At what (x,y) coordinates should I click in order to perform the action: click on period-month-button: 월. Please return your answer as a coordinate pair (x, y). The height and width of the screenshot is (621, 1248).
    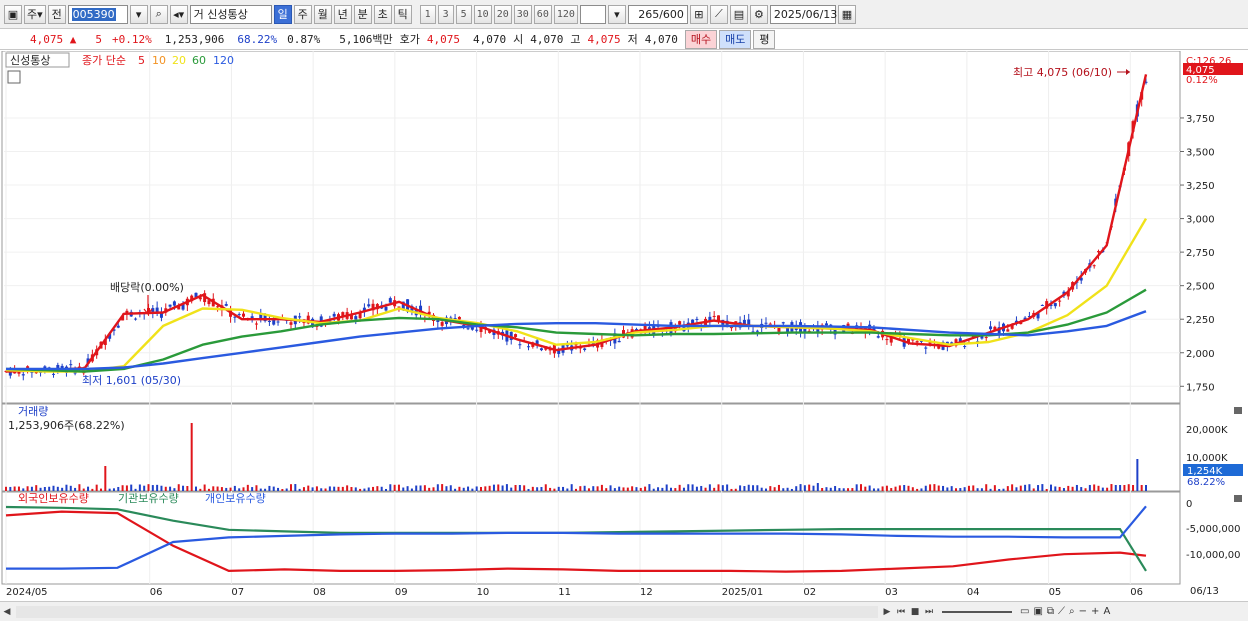
    Looking at the image, I should click on (322, 14).